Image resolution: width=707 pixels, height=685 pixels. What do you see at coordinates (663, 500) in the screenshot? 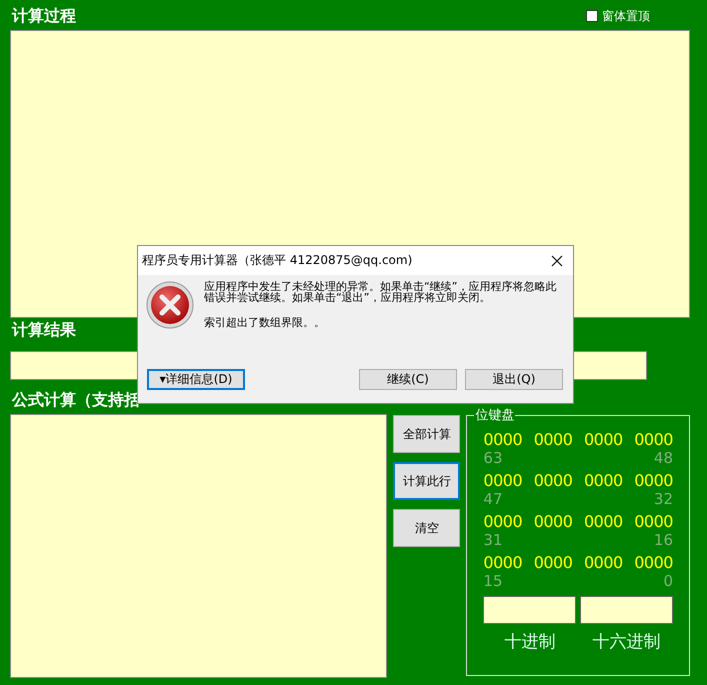
I see `bit-position: 32` at bounding box center [663, 500].